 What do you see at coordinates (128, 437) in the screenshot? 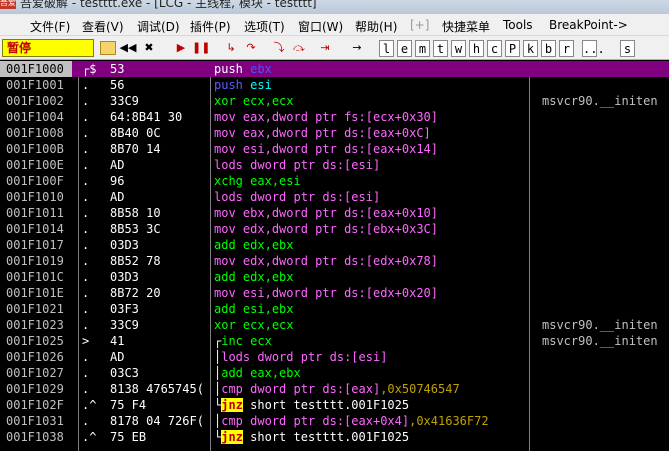
I see `hex-bytes-cell: 75 EB` at bounding box center [128, 437].